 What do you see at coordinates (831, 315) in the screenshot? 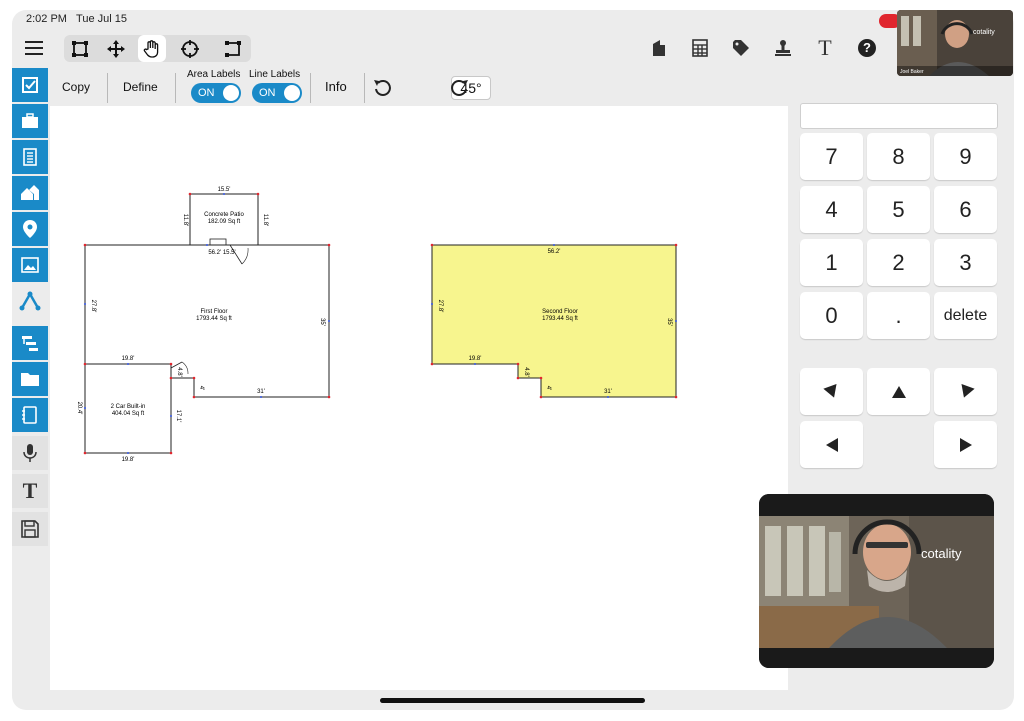
I see `key-0: 0` at bounding box center [831, 315].